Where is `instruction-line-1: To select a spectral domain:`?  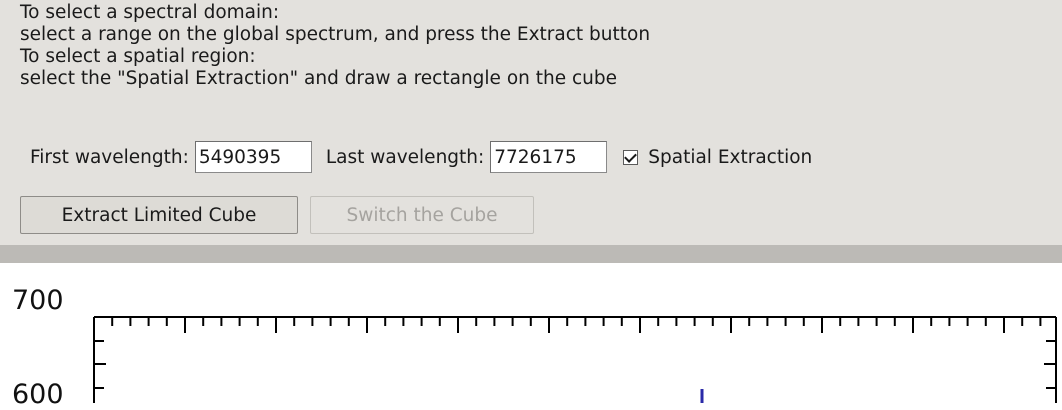
instruction-line-1: To select a spectral domain: is located at coordinates (150, 12).